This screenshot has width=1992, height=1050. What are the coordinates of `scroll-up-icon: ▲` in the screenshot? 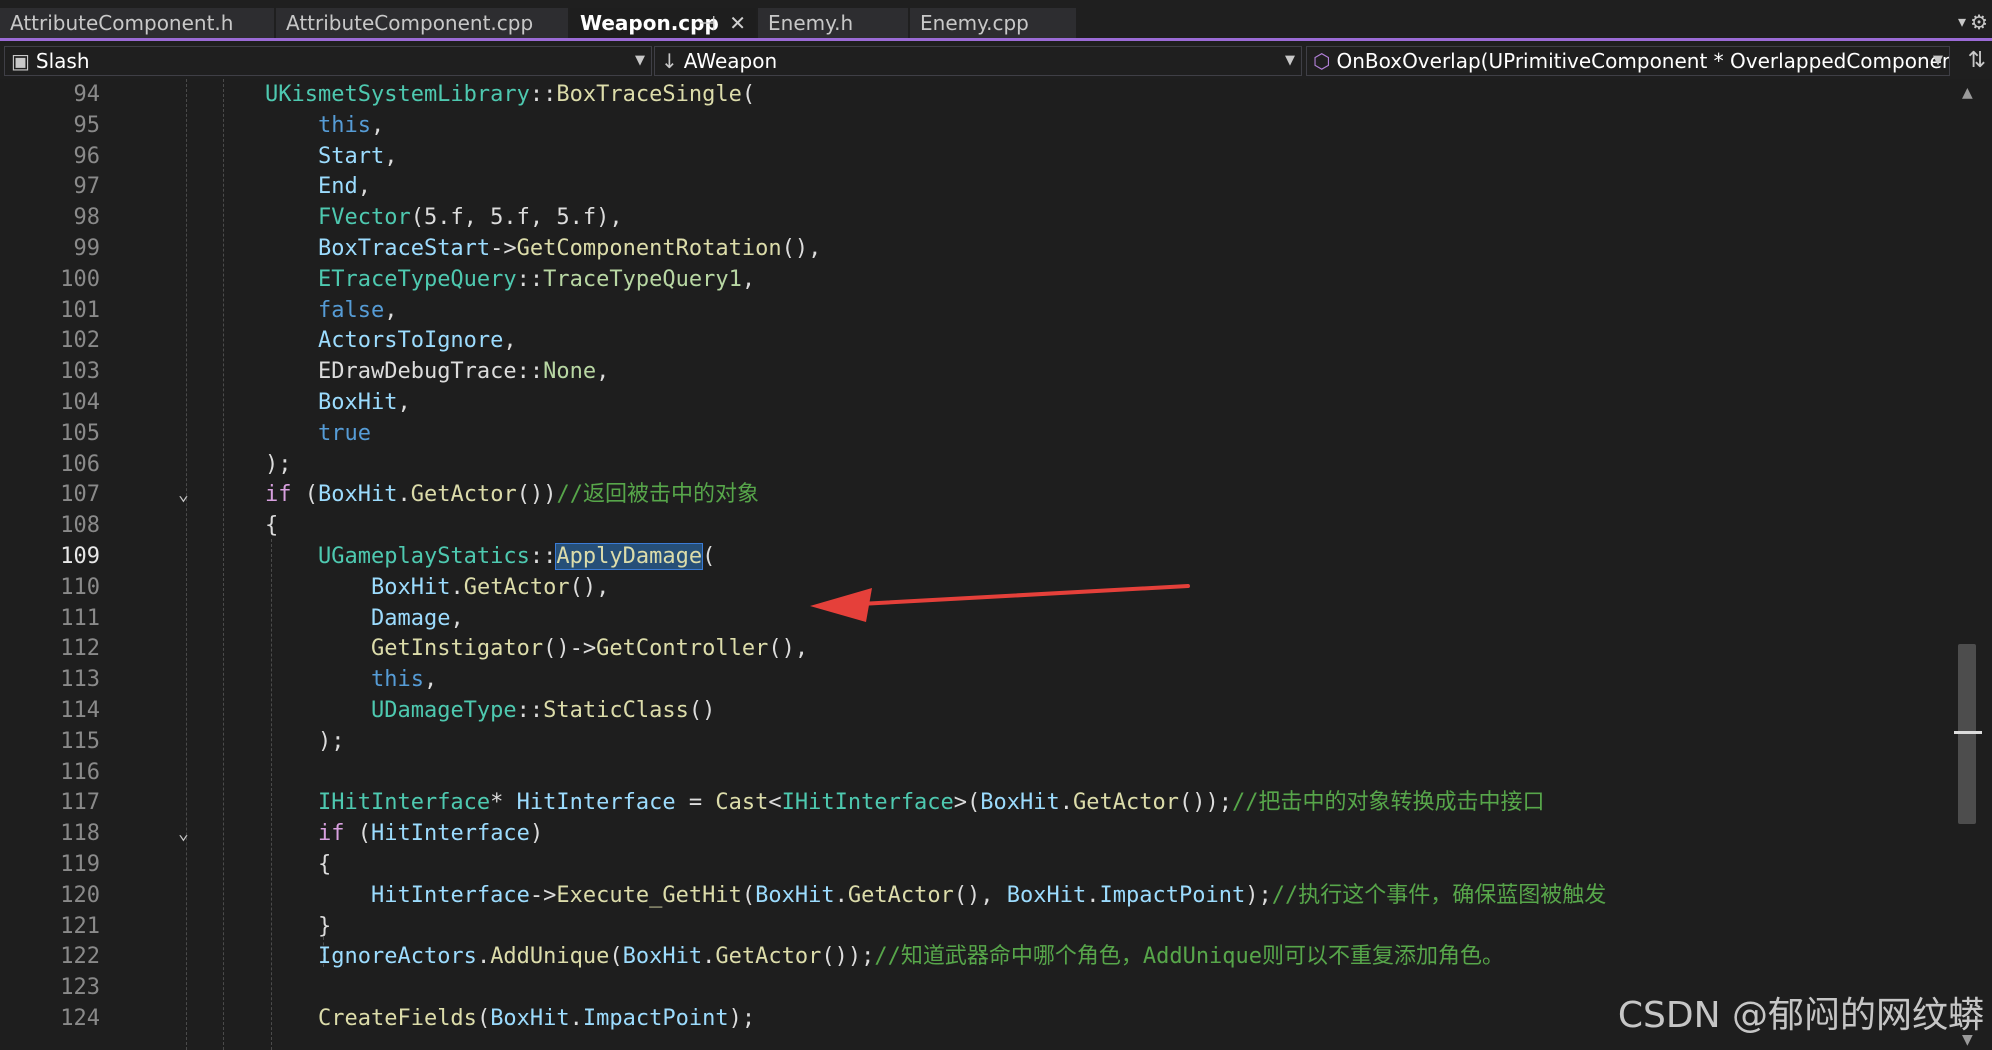 It's located at (1967, 93).